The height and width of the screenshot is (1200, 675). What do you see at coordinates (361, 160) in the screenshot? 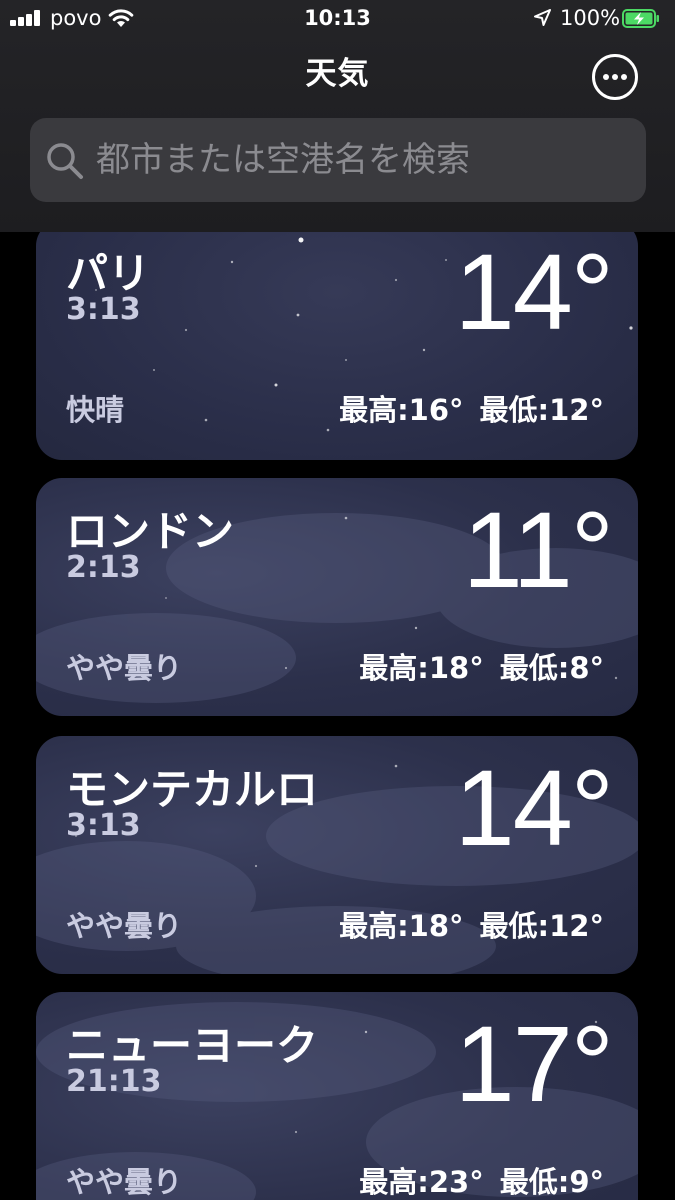
I see `search-input` at bounding box center [361, 160].